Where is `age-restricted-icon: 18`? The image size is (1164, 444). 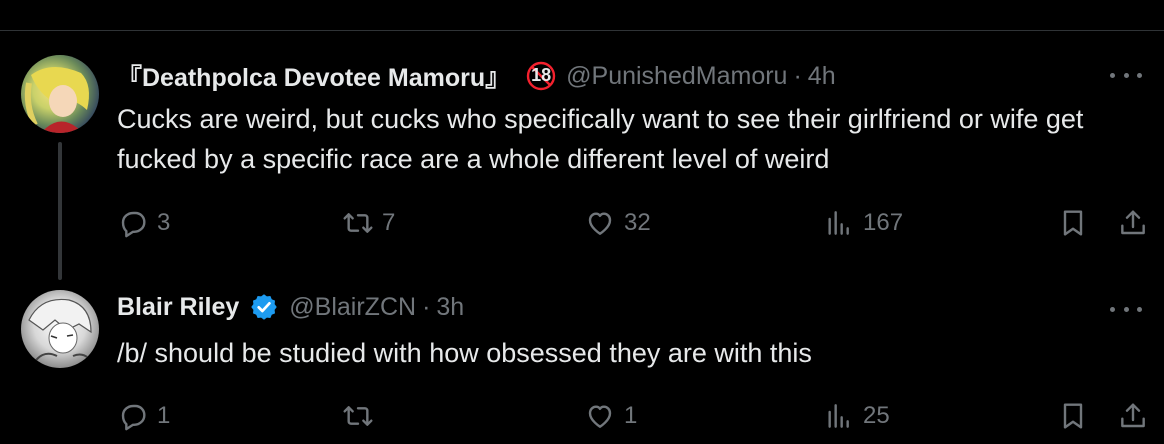
age-restricted-icon: 18 is located at coordinates (541, 76).